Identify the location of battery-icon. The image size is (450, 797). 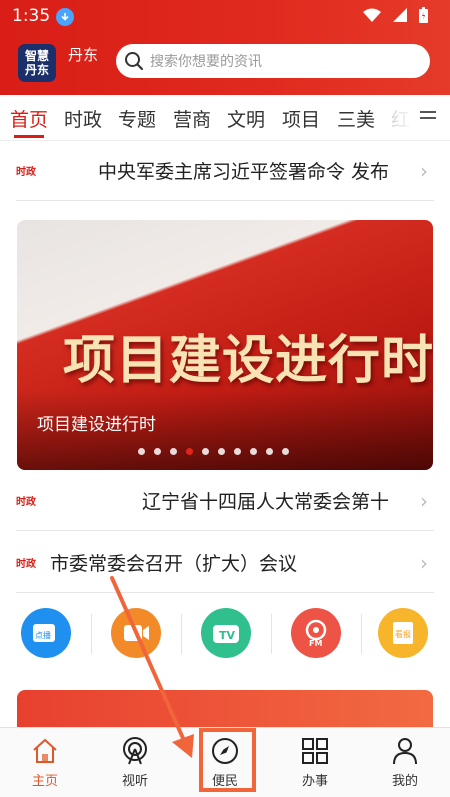
(423, 15).